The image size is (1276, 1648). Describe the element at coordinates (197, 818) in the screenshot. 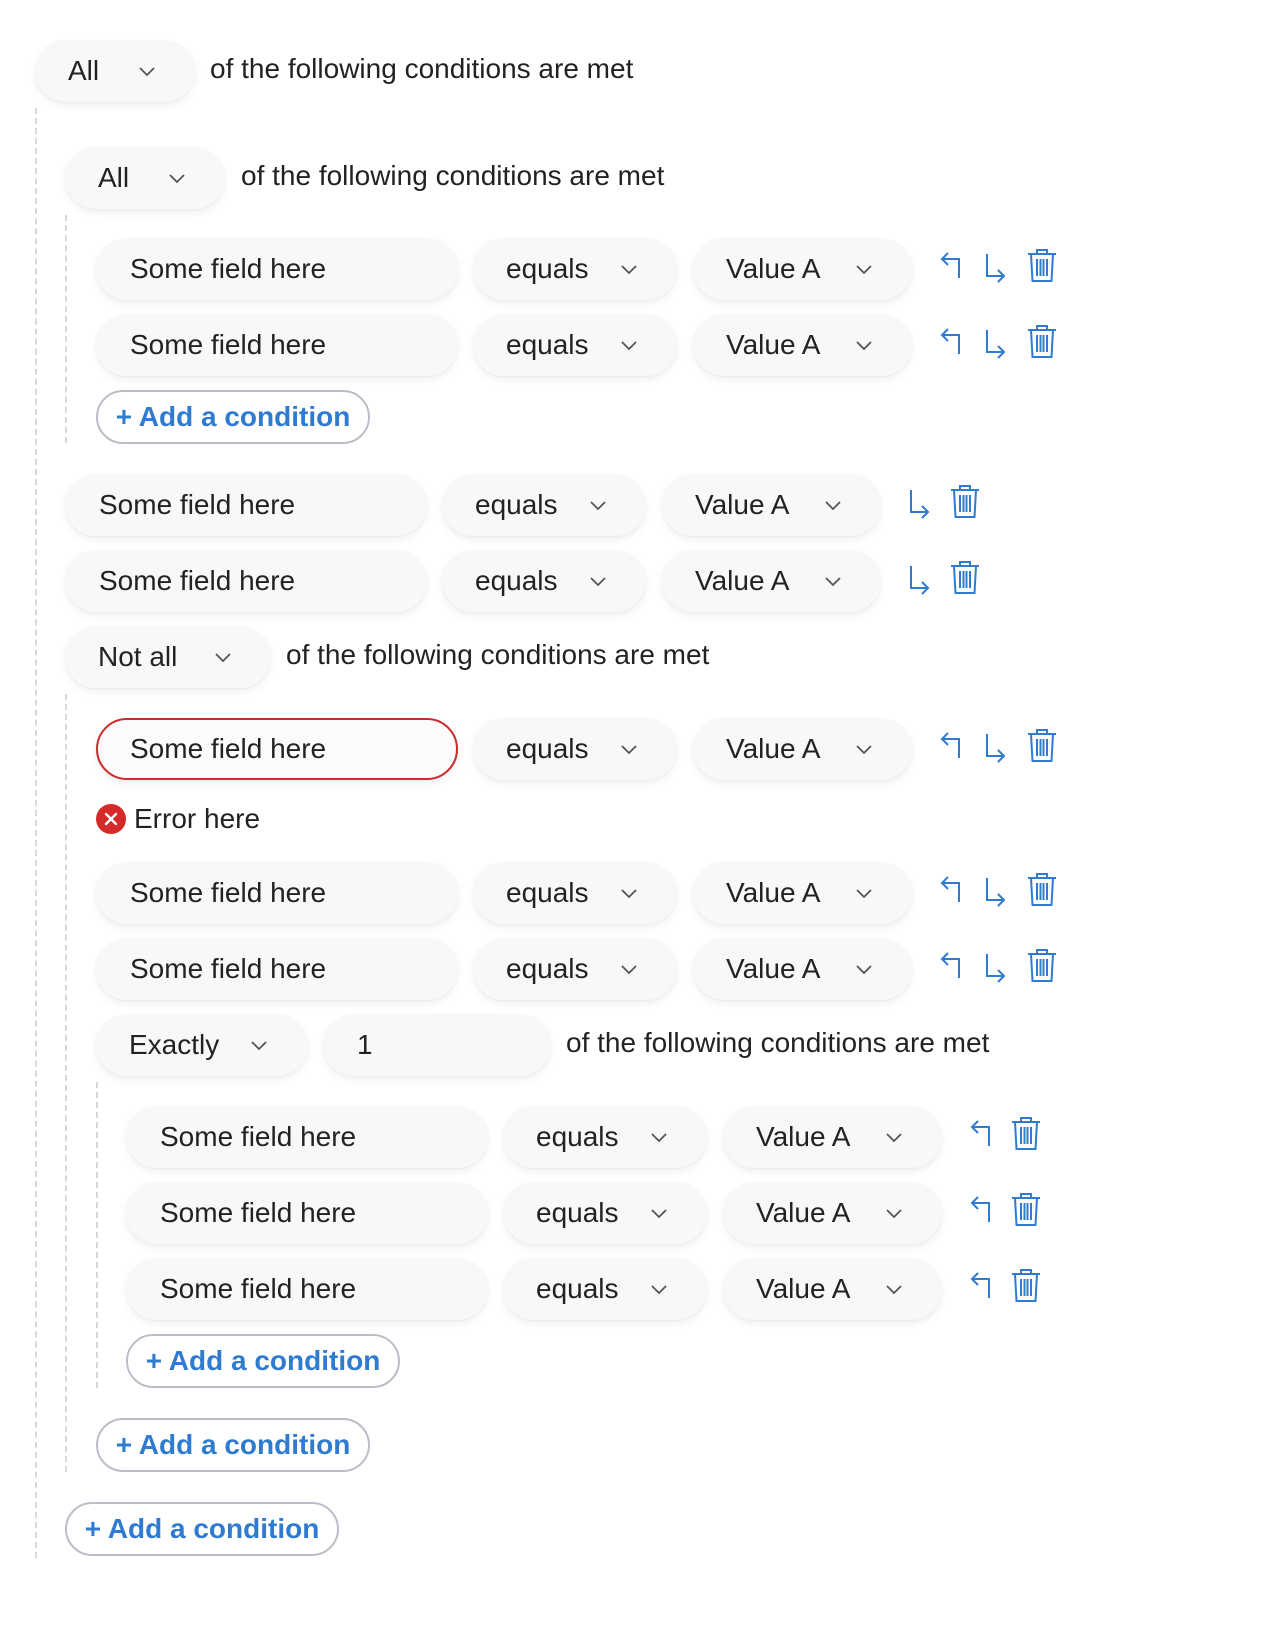

I see `error-text: Error here` at that location.